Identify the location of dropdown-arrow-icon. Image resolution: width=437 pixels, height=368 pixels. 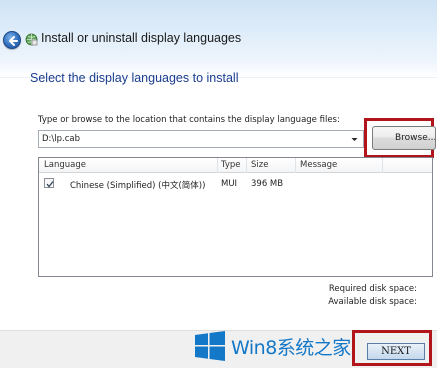
(354, 139).